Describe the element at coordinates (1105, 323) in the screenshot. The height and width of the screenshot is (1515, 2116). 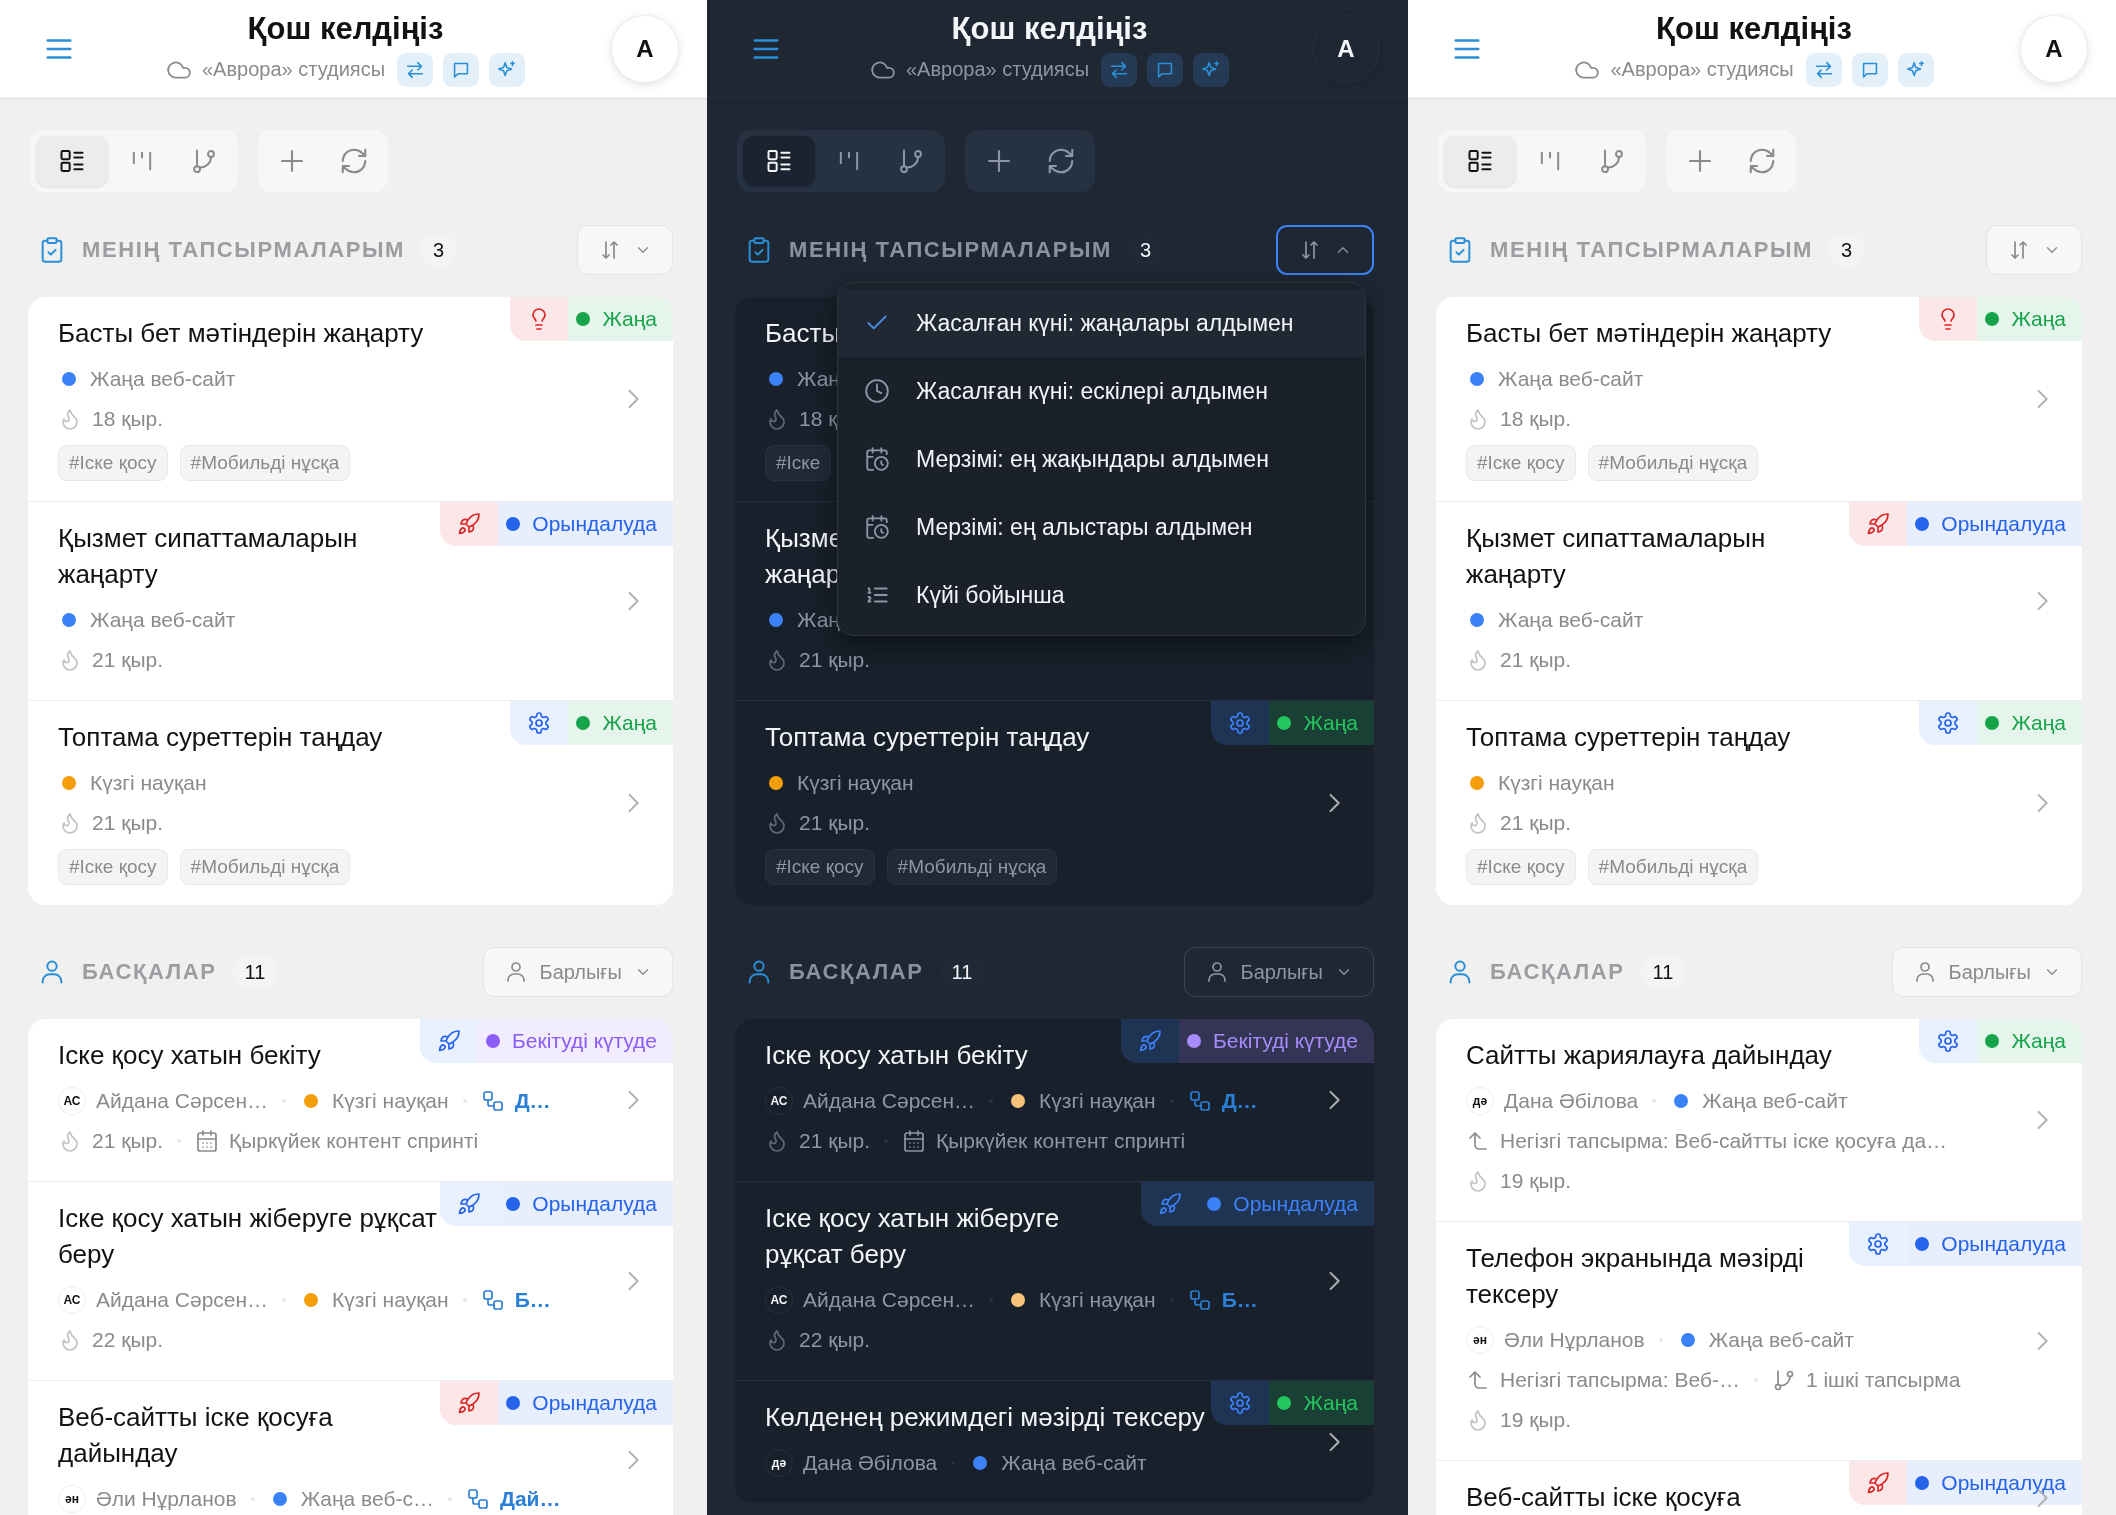
I see `option-label: Жасалған күні: жаңалары алдымен` at that location.